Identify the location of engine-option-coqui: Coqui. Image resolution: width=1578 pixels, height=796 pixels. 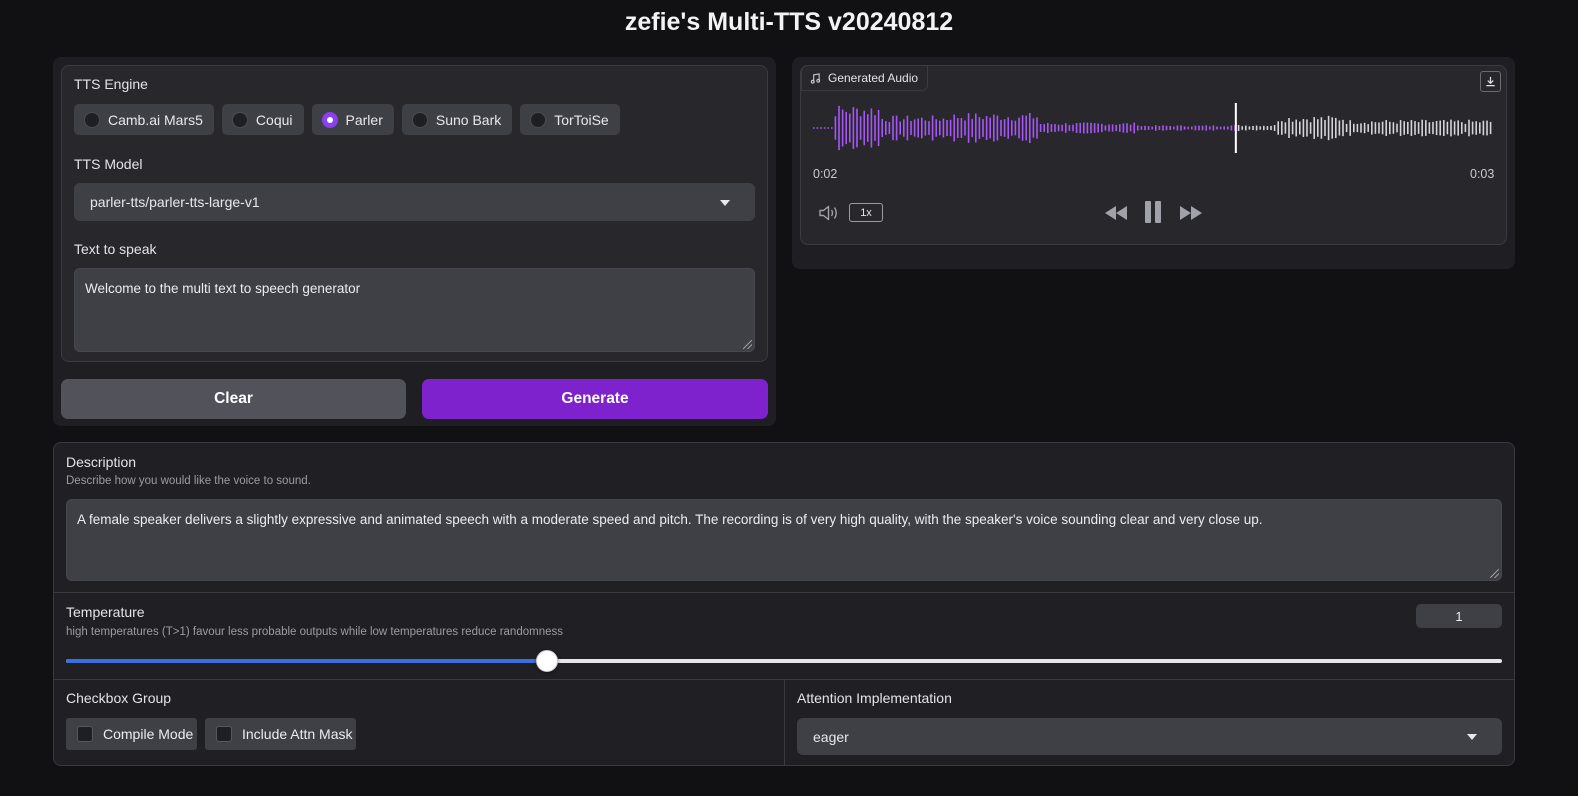
(262, 119).